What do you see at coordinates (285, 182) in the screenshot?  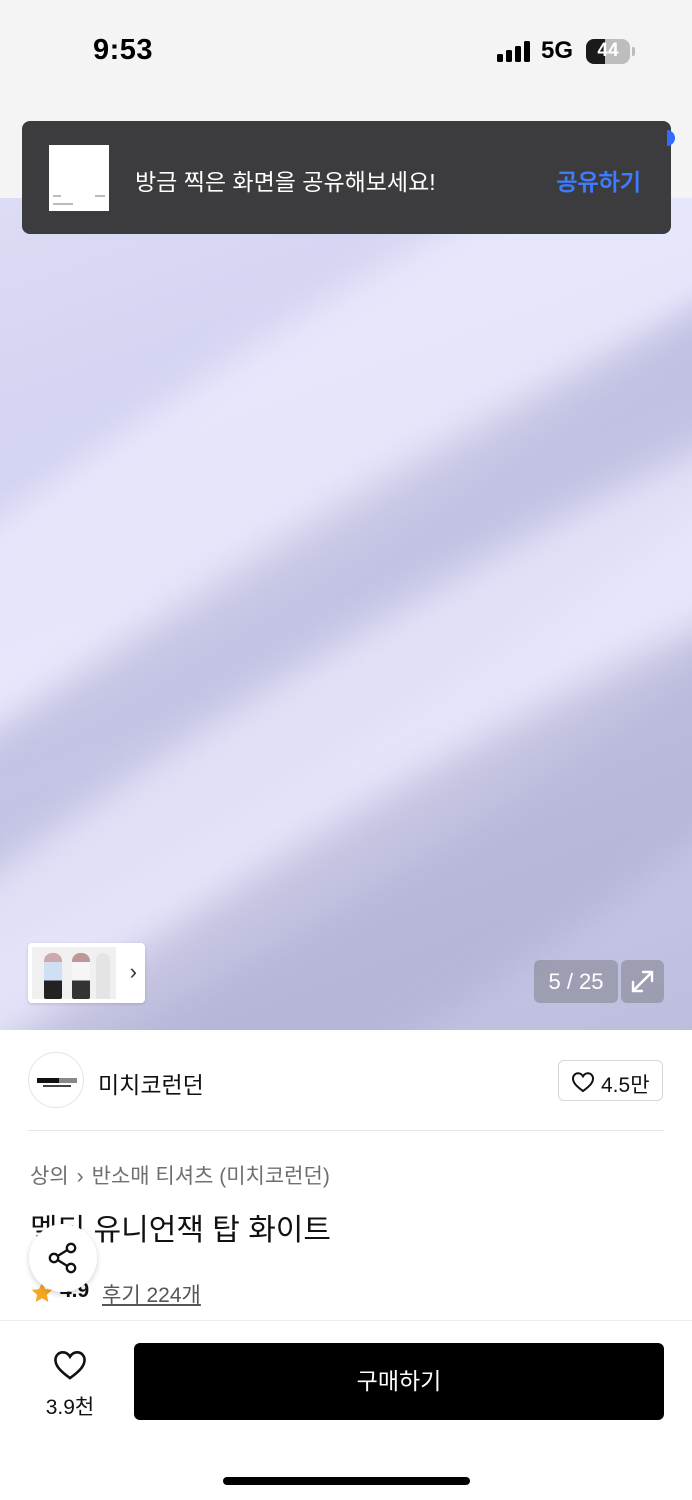 I see `toast-message: 방금 찍은 화면을 공유해보세요!` at bounding box center [285, 182].